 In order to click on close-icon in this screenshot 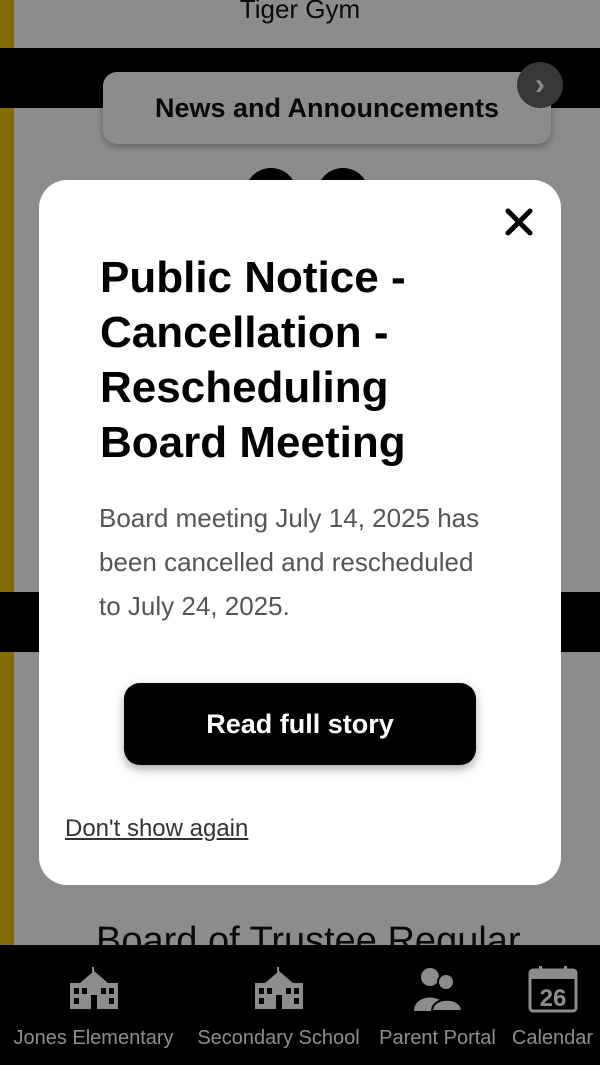, I will do `click(519, 222)`.